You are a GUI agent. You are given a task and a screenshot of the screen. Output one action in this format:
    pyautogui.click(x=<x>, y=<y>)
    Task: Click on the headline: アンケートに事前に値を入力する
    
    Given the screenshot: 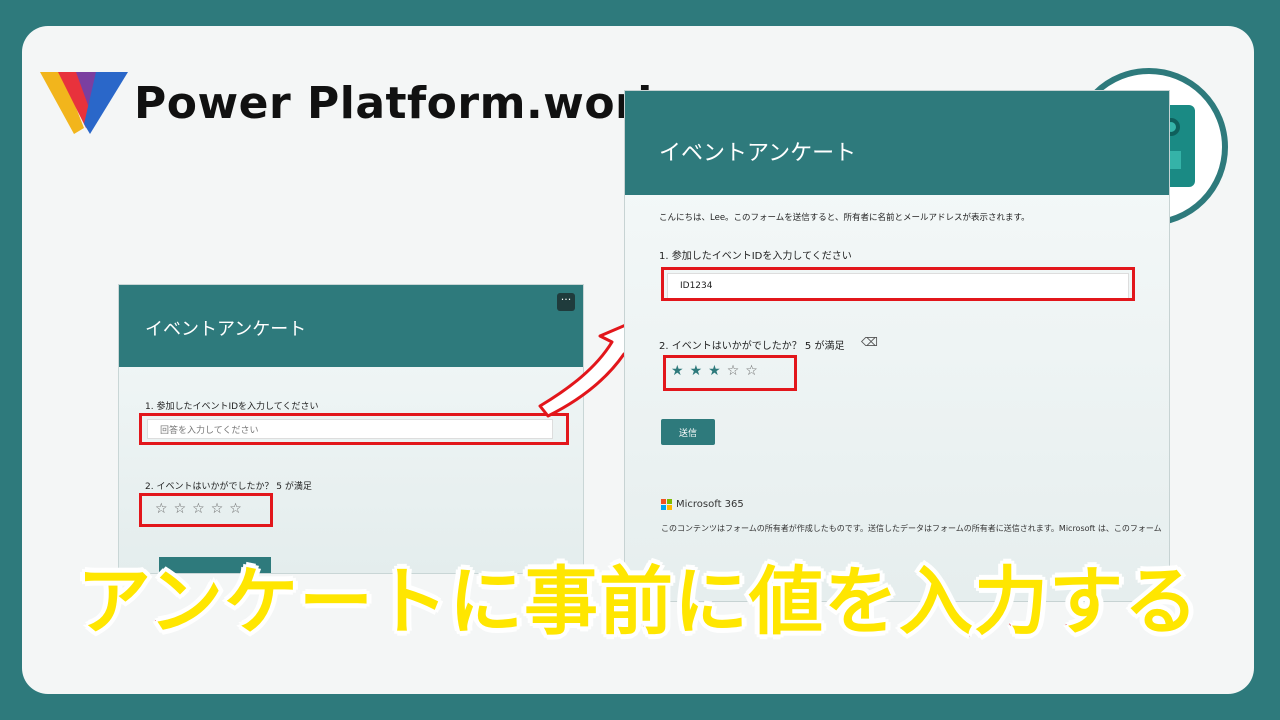 What is the action you would take?
    pyautogui.click(x=637, y=602)
    